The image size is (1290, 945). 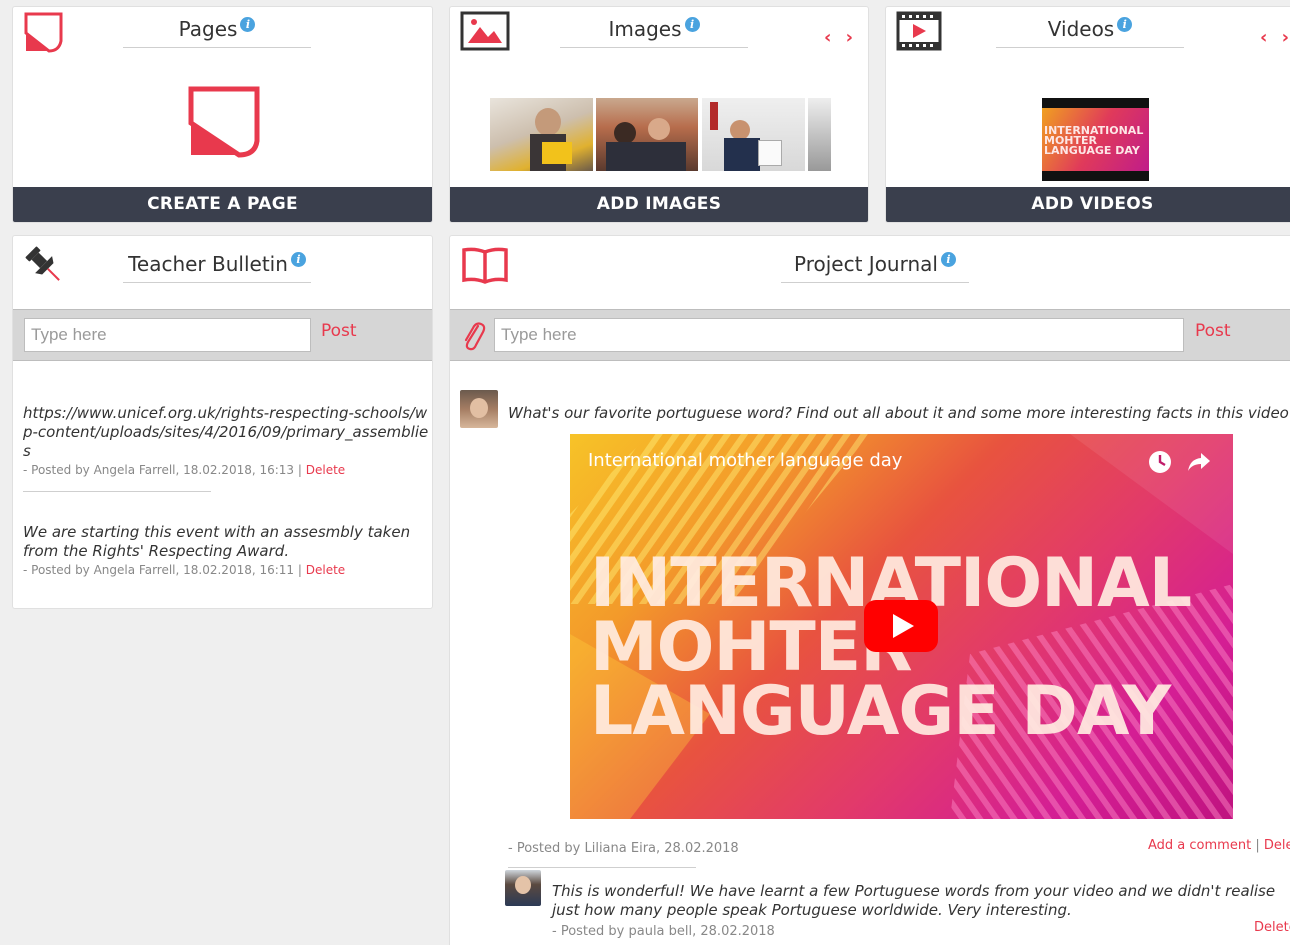 I want to click on bulletin-input, so click(x=167, y=335).